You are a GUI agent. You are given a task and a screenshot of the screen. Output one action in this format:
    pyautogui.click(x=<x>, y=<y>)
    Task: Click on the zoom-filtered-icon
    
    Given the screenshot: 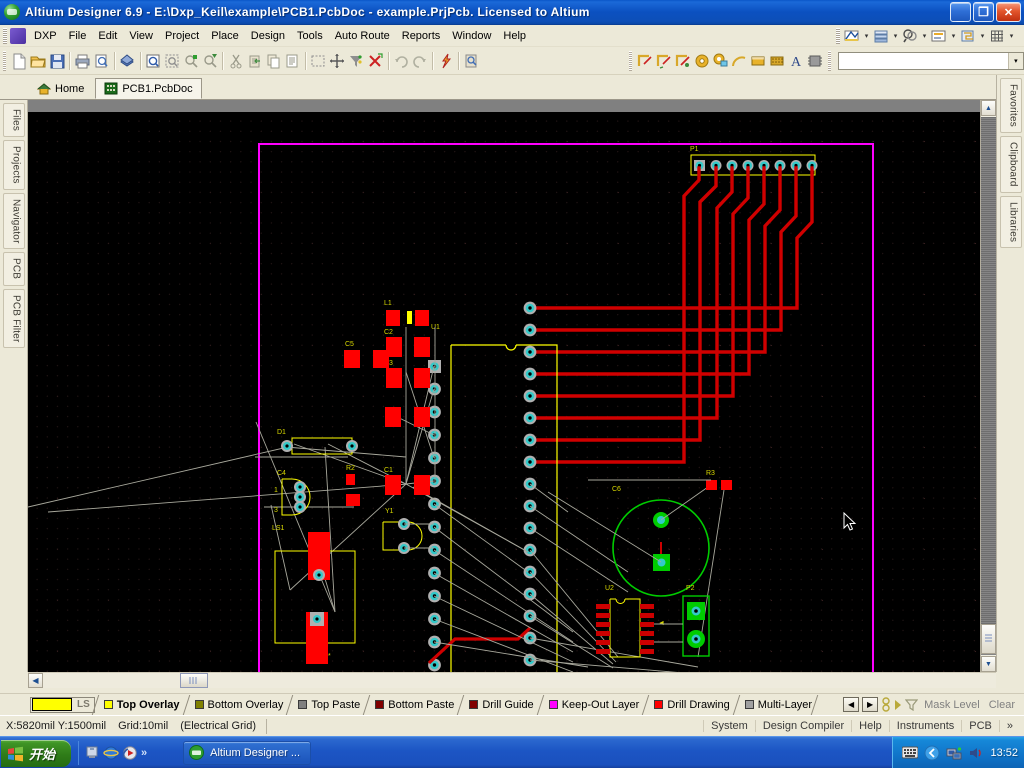 What is the action you would take?
    pyautogui.click(x=209, y=61)
    